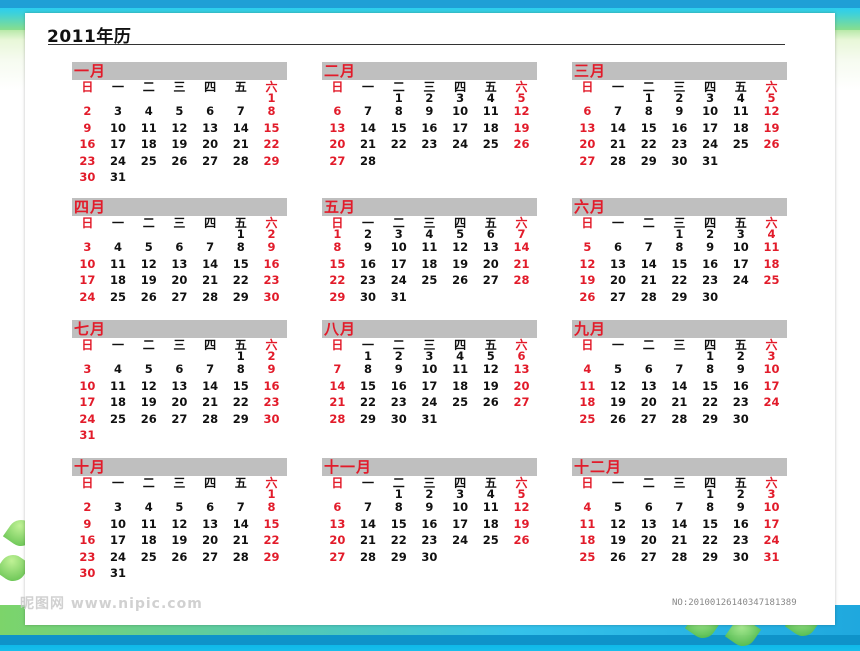 This screenshot has width=860, height=651. Describe the element at coordinates (240, 280) in the screenshot. I see `day-cell: 22` at that location.